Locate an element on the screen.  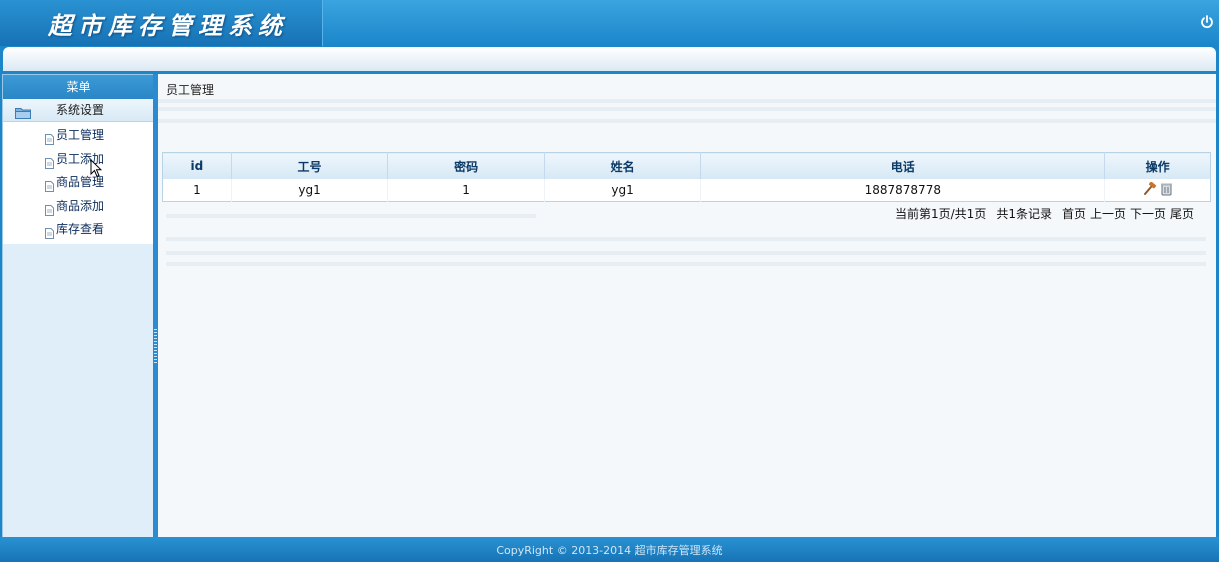
menu-group-label: 系统设置 is located at coordinates (80, 110).